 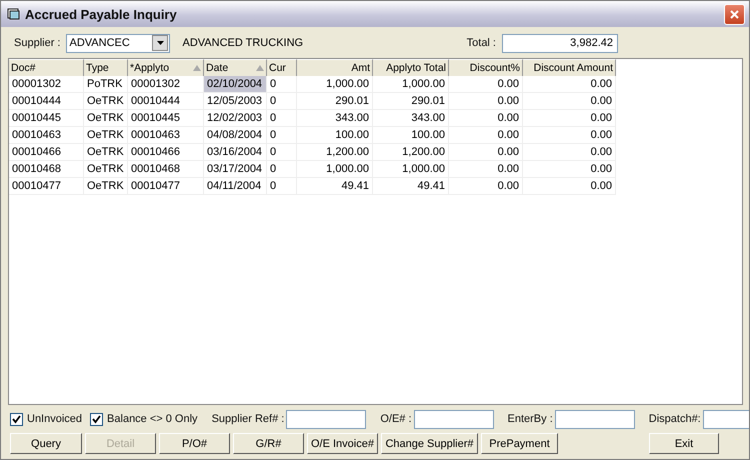 What do you see at coordinates (674, 419) in the screenshot?
I see `field-label: Dispatch#:` at bounding box center [674, 419].